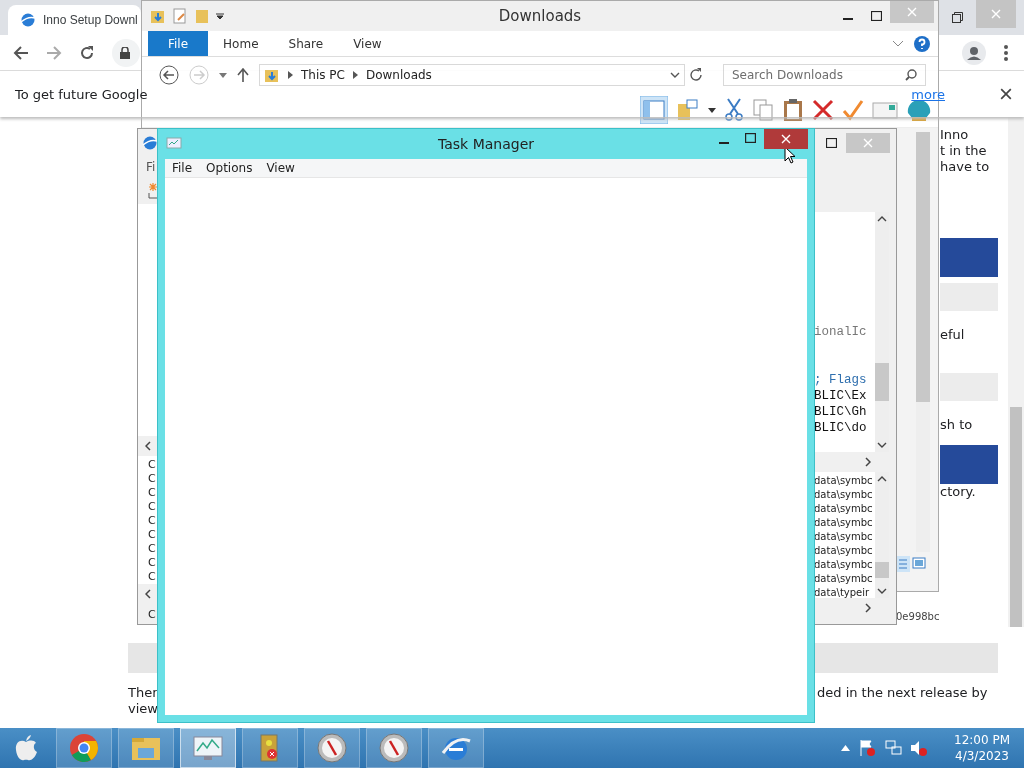  Describe the element at coordinates (841, 396) in the screenshot. I see `code-line: BLIC\Ex` at that location.